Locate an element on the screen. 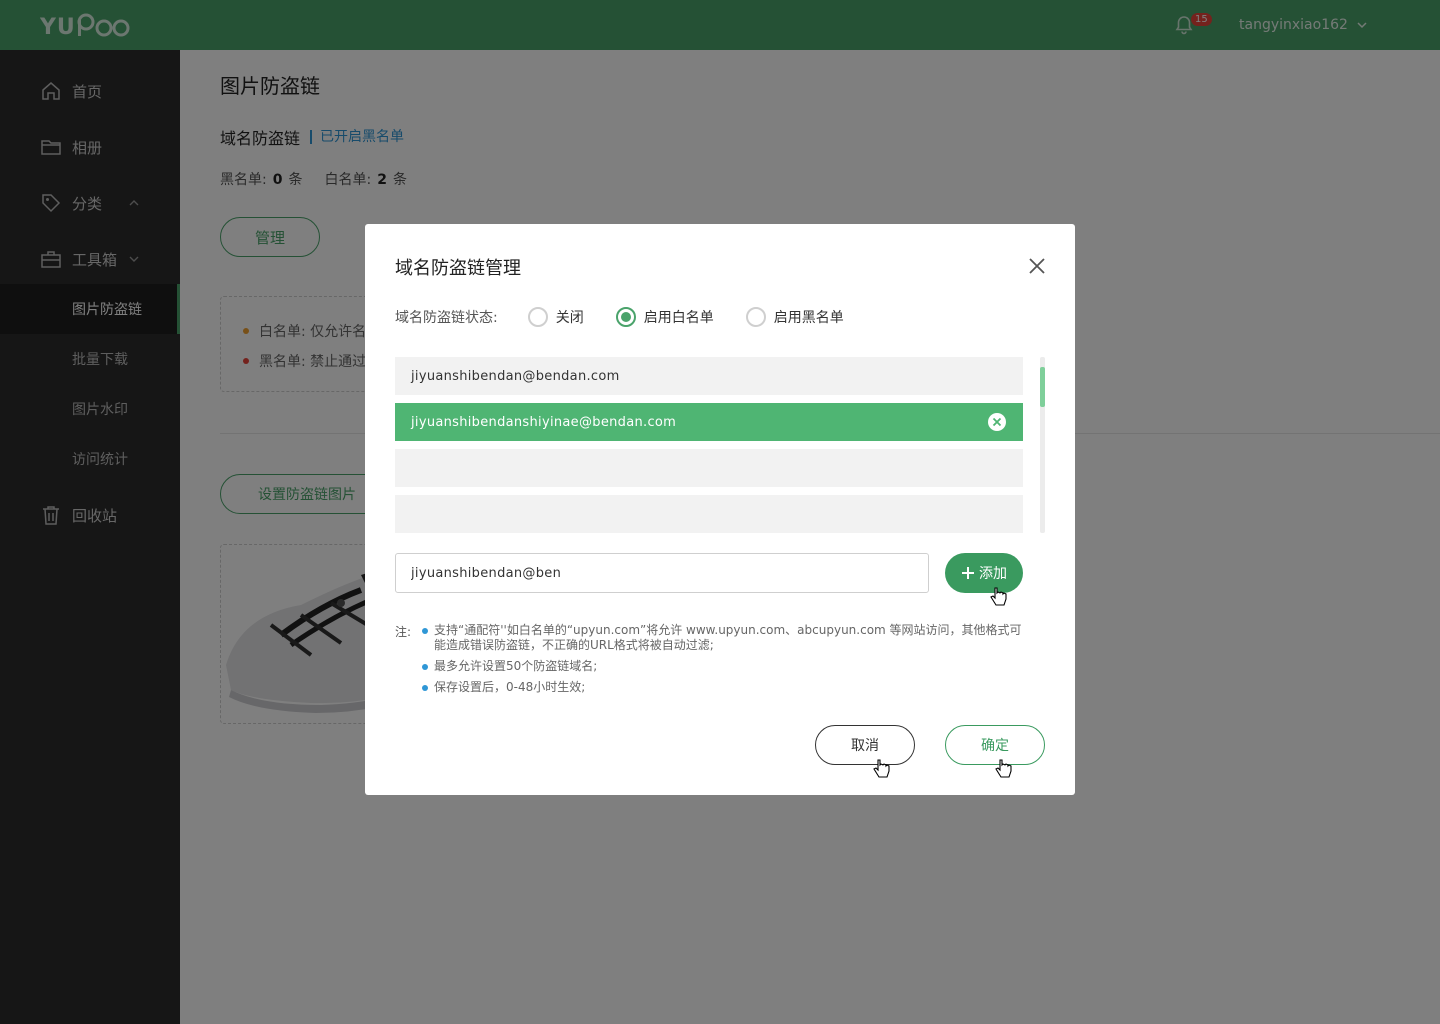 This screenshot has height=1024, width=1440. status-radio-group: 域名防盗链状态: 关闭 启用白名单 启用黑名单 is located at coordinates (619, 317).